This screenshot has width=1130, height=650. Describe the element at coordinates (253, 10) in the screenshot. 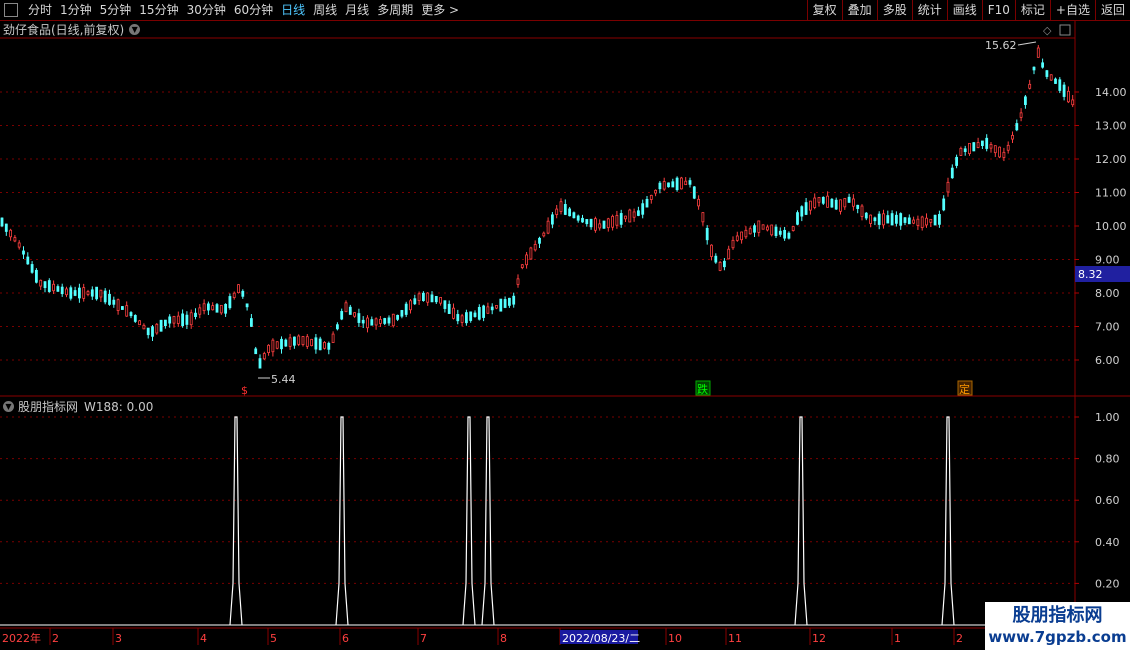

I see `tab-period-5: 60分钟` at that location.